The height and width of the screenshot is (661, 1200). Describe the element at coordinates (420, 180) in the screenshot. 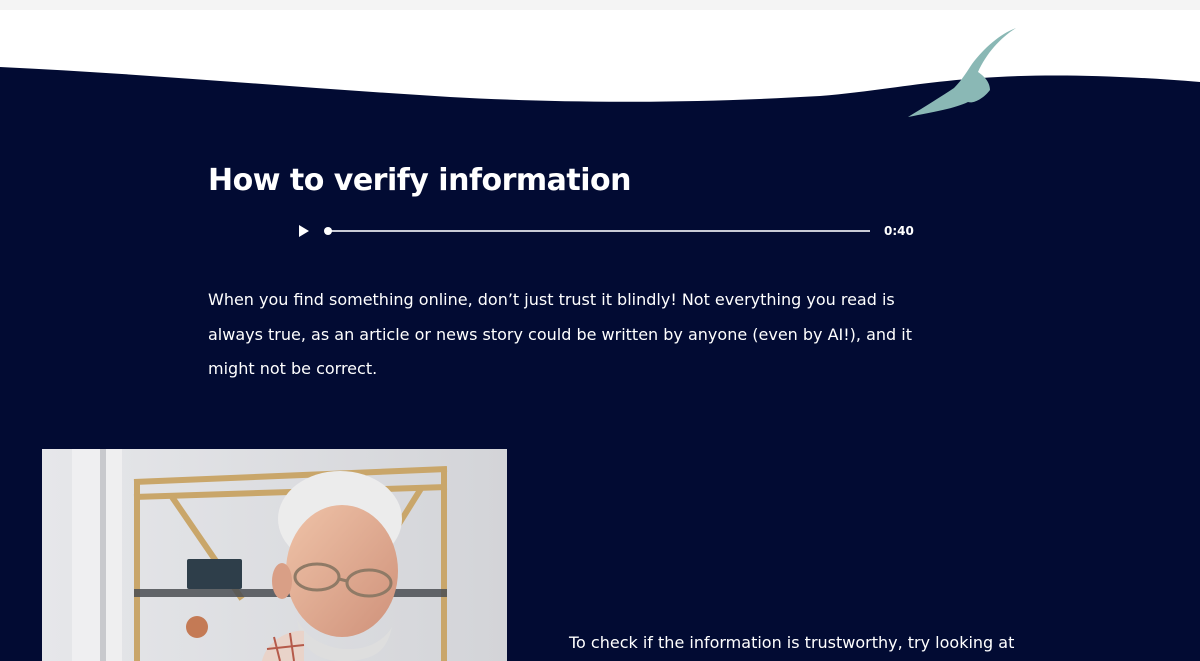

I see `page-title: How to verify information` at that location.